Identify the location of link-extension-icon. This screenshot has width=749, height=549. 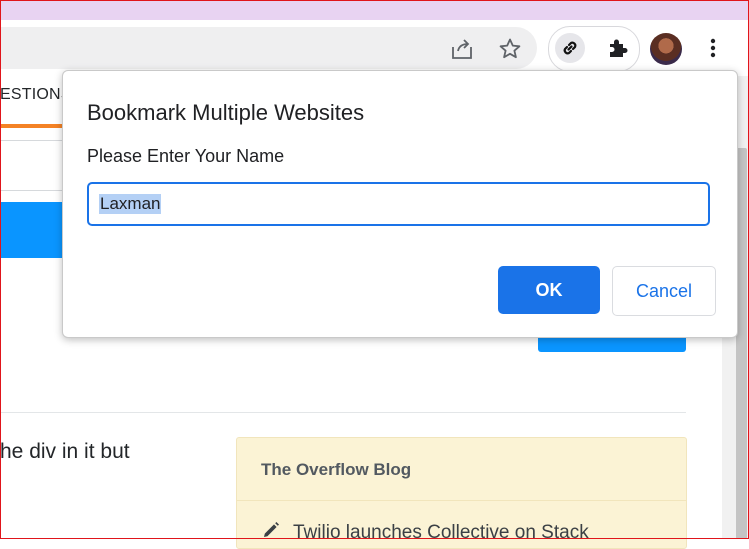
(570, 48).